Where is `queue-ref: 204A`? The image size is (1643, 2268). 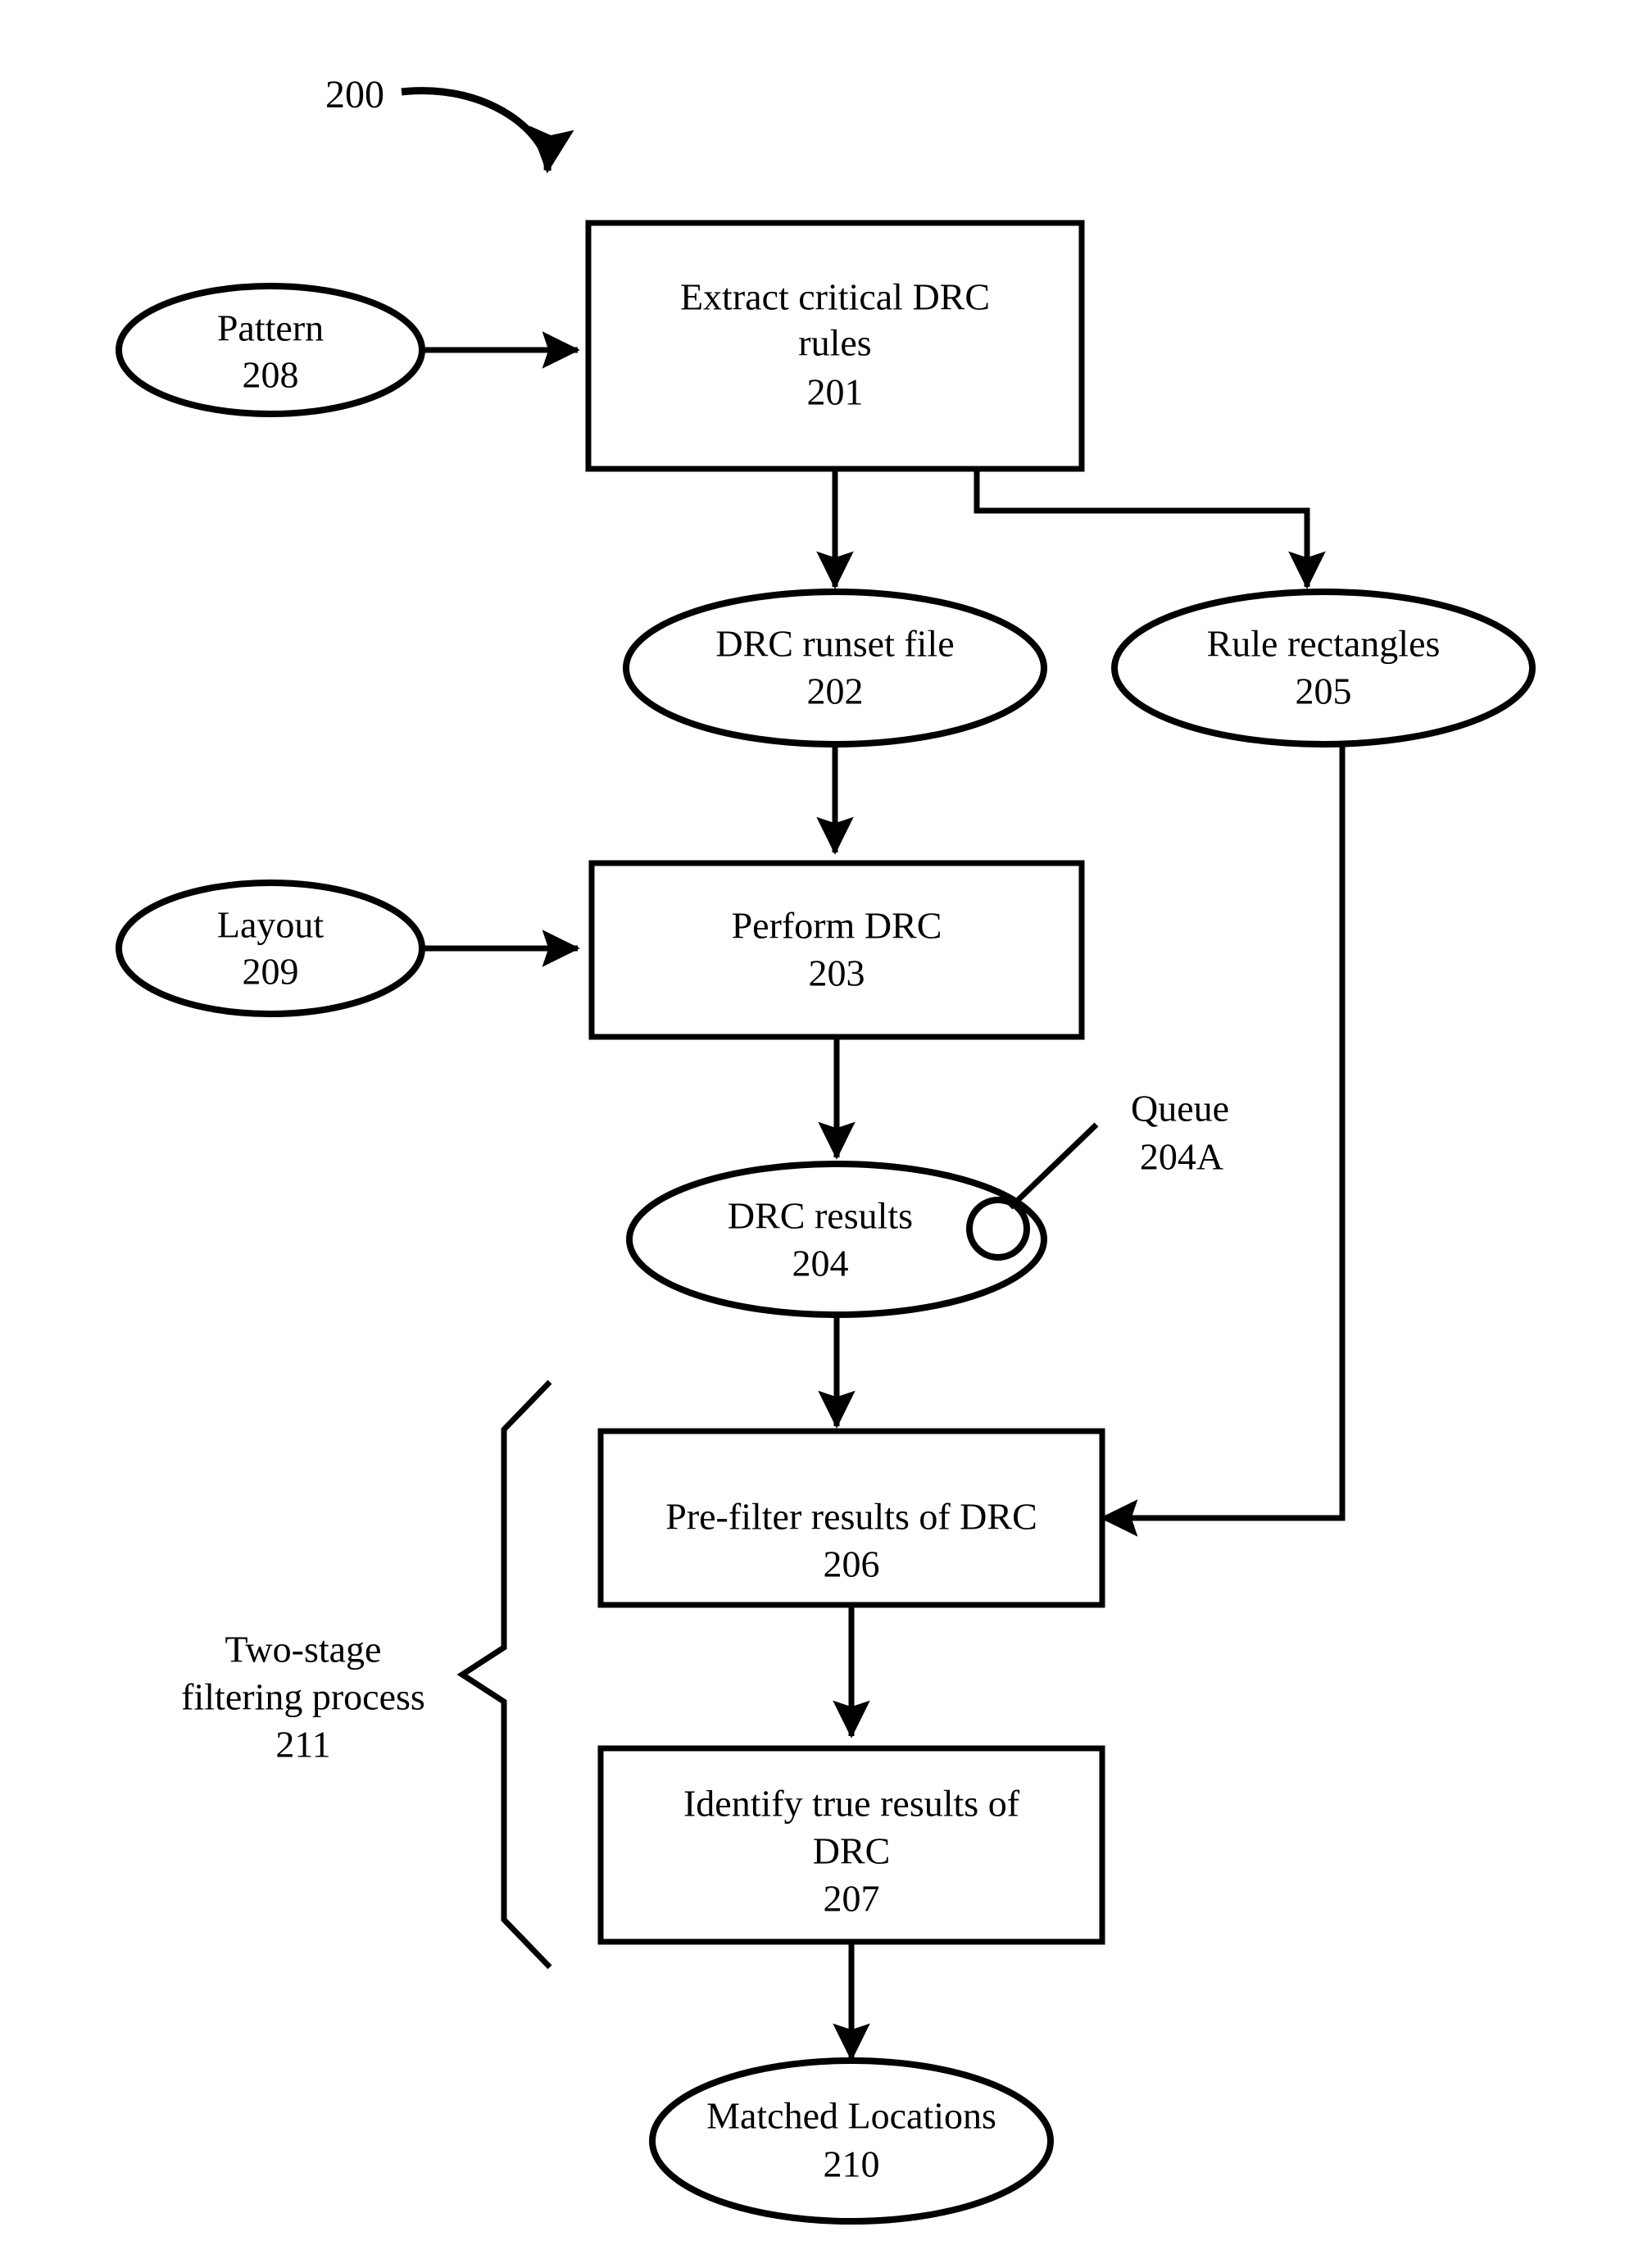
queue-ref: 204A is located at coordinates (1181, 1157).